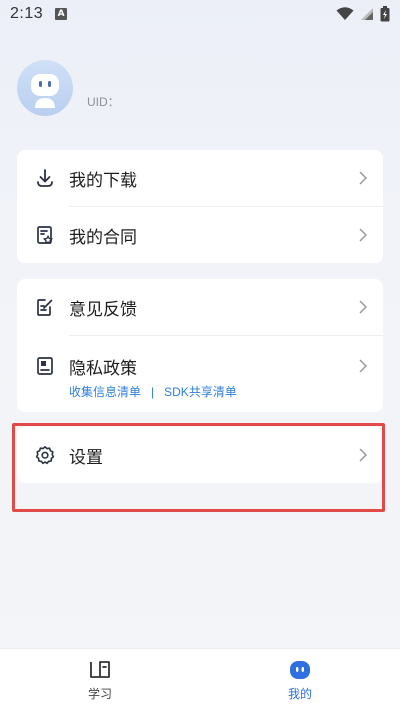 The height and width of the screenshot is (710, 400). What do you see at coordinates (100, 669) in the screenshot?
I see `study-book-icon` at bounding box center [100, 669].